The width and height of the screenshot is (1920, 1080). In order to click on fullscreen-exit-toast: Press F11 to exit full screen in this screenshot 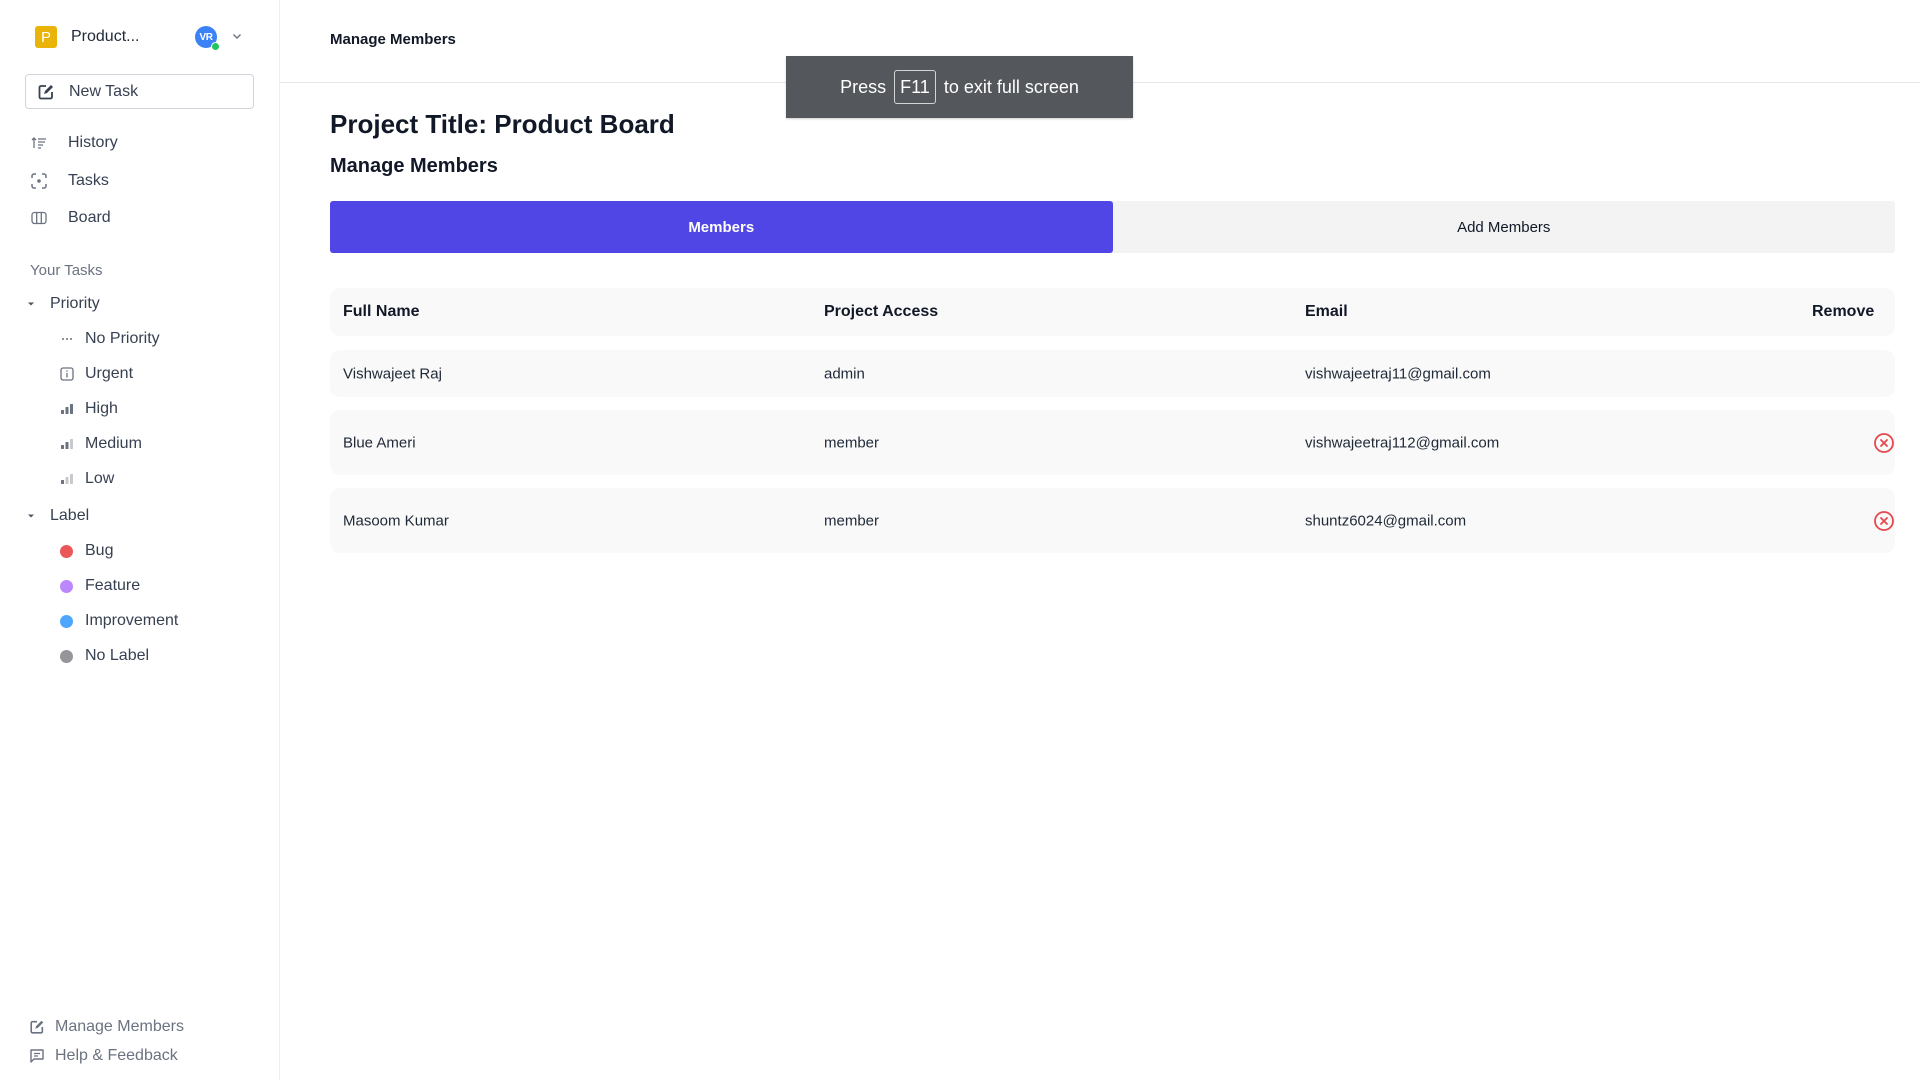, I will do `click(959, 87)`.